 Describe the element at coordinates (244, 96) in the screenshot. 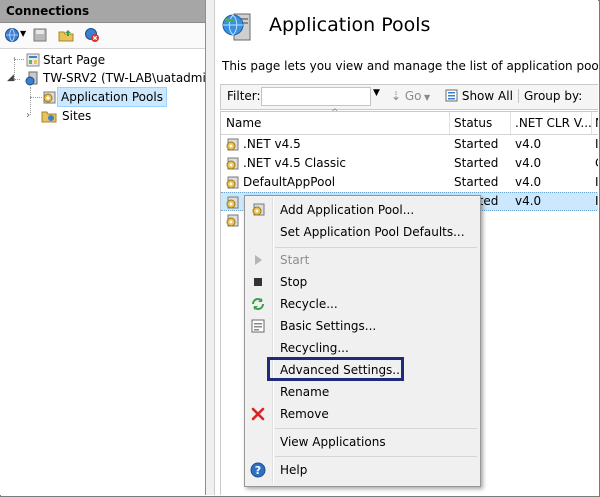

I see `filter-label: Filter:` at that location.